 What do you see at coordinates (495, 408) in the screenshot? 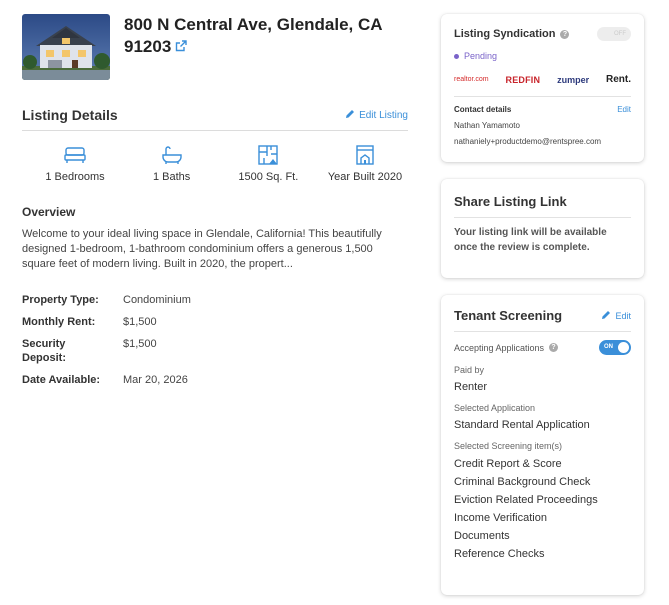
I see `selected-application-label: Selected Application` at bounding box center [495, 408].